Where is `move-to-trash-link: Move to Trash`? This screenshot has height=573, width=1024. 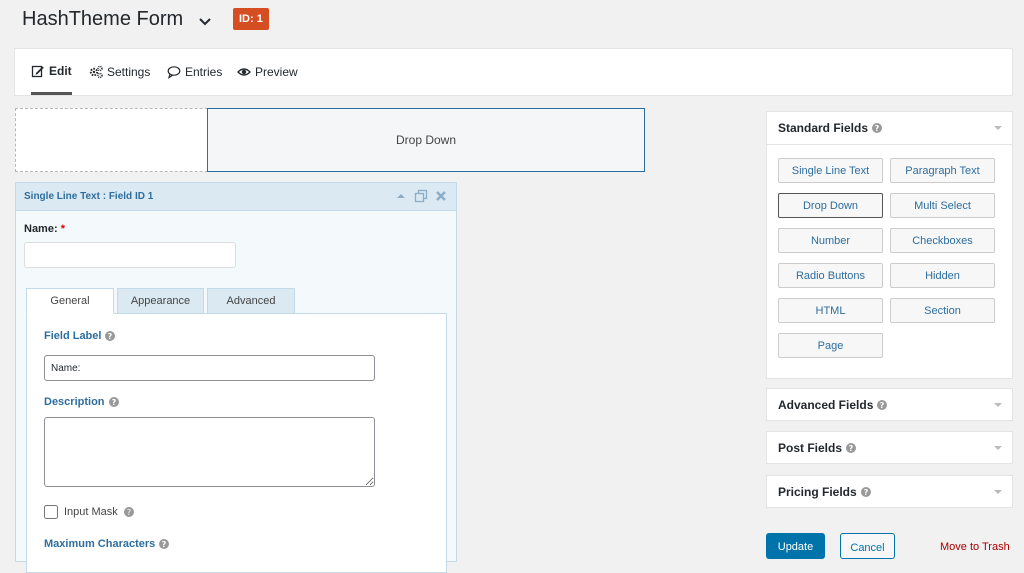 move-to-trash-link: Move to Trash is located at coordinates (975, 547).